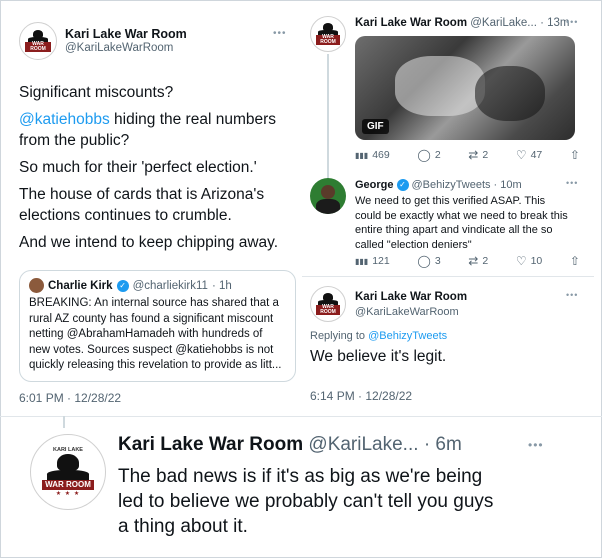 This screenshot has height=558, width=602. I want to click on tweet-line: called "election deniers", so click(413, 244).